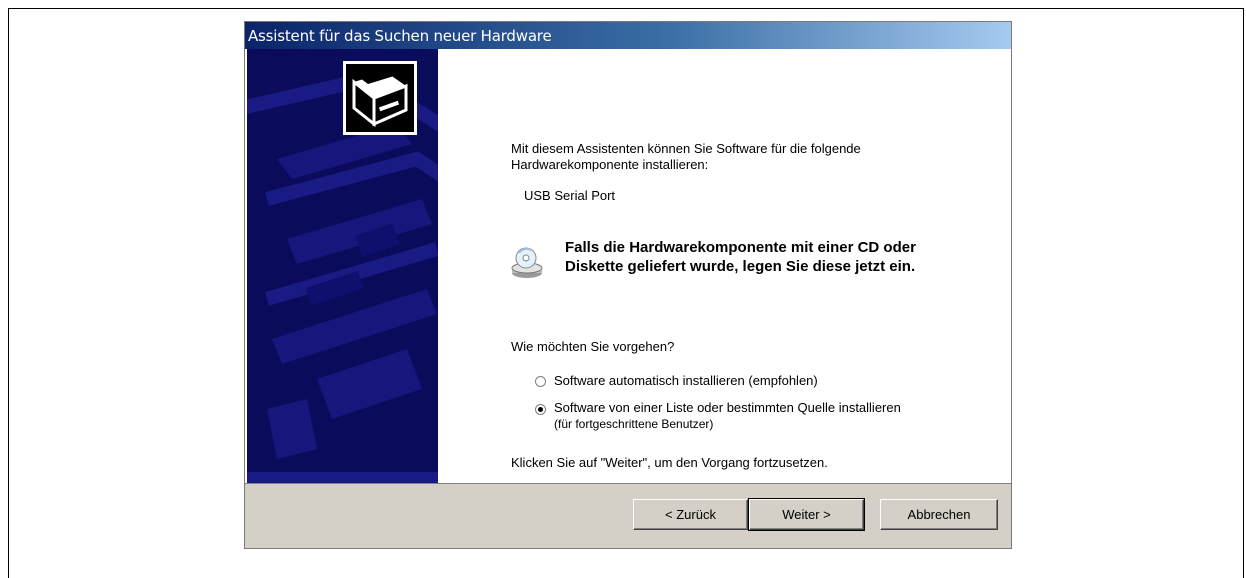 The height and width of the screenshot is (578, 1246). I want to click on next-button: Weiter >, so click(806, 514).